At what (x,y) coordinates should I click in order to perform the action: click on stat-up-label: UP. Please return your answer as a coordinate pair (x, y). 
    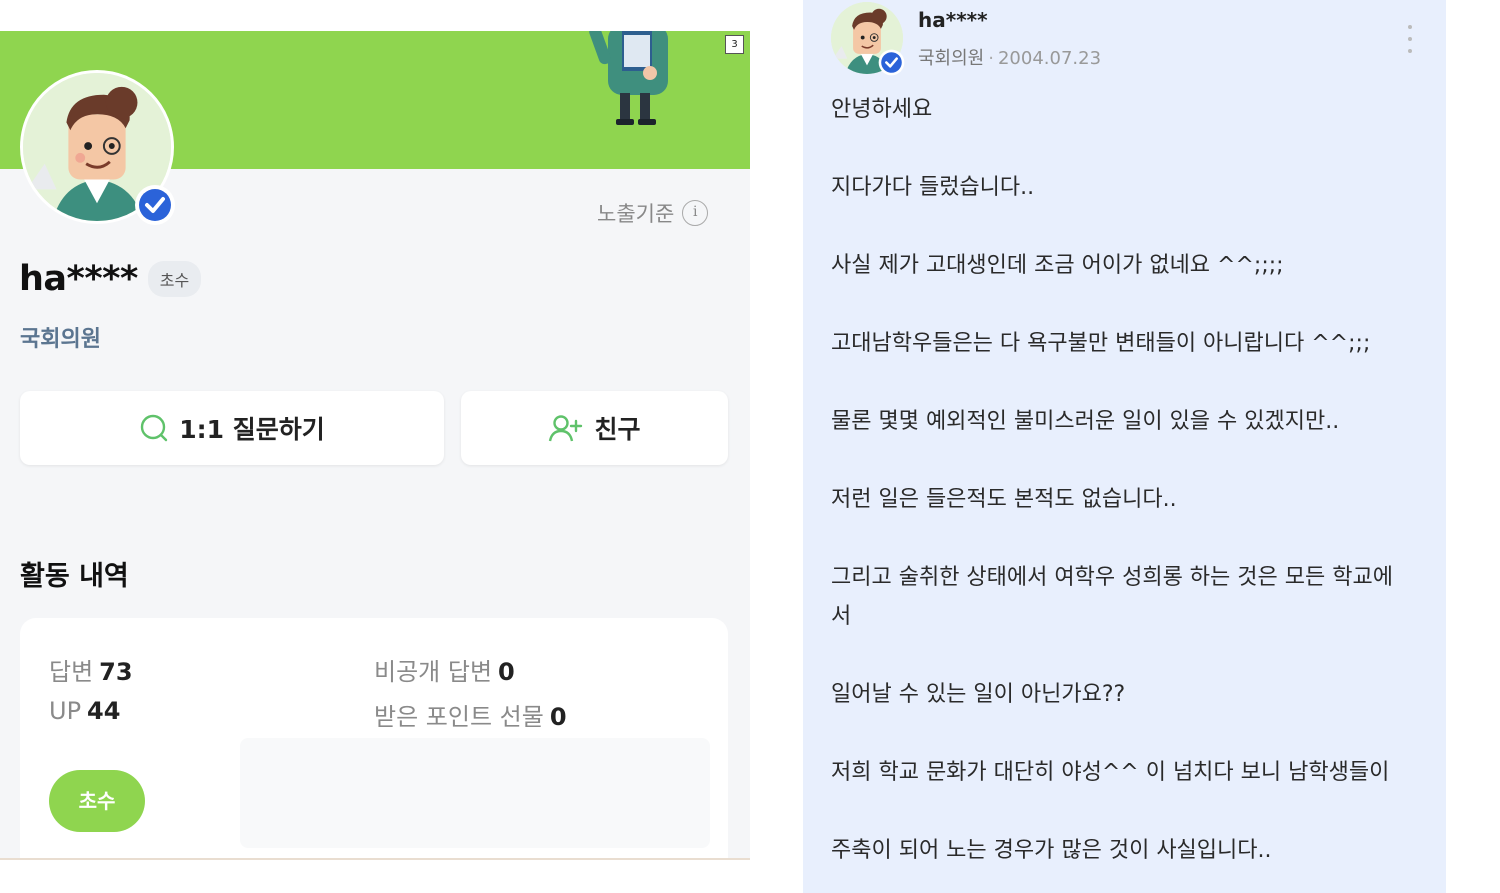
    Looking at the image, I should click on (65, 711).